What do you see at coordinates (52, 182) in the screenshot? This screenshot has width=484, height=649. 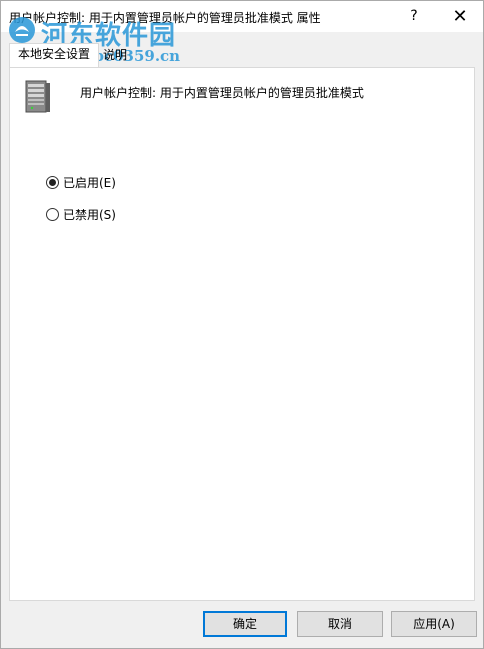 I see `enabled-radio` at bounding box center [52, 182].